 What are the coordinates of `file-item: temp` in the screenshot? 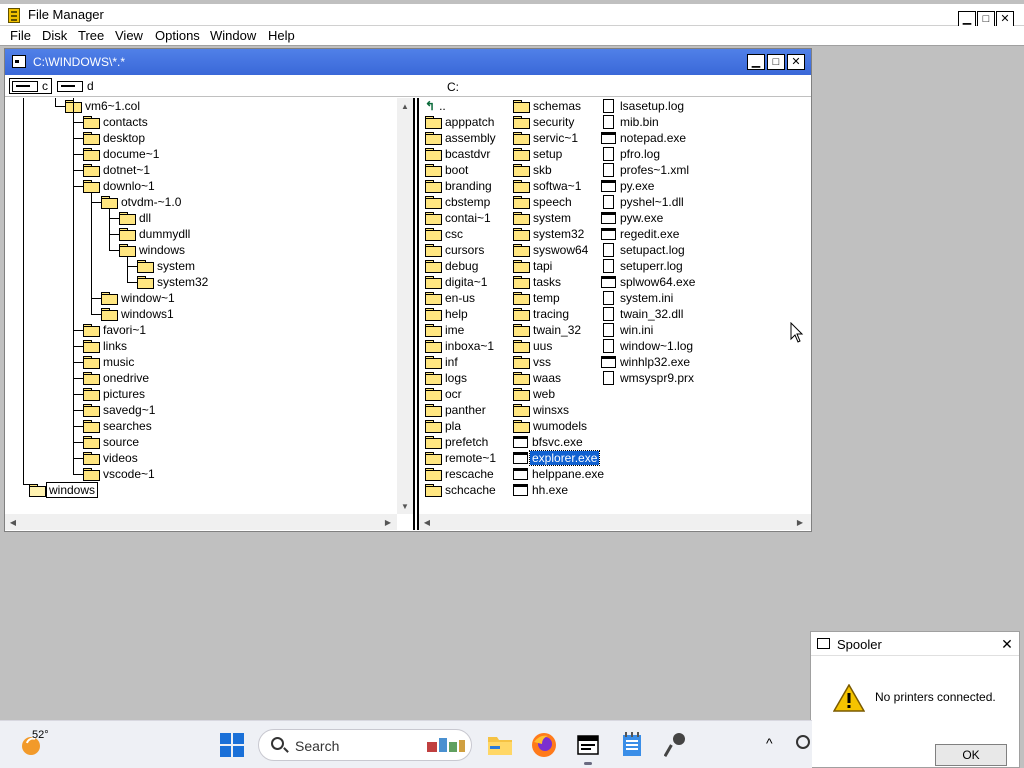 It's located at (537, 298).